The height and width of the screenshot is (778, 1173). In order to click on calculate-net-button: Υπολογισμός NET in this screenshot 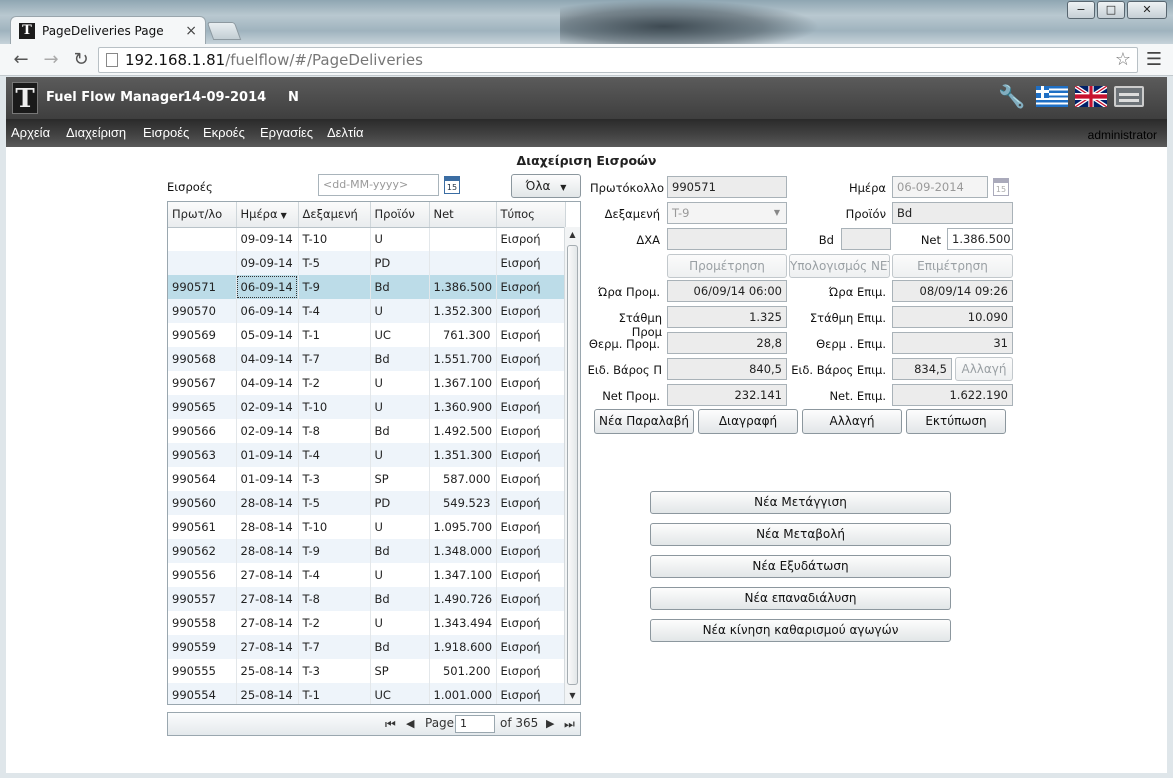, I will do `click(839, 266)`.